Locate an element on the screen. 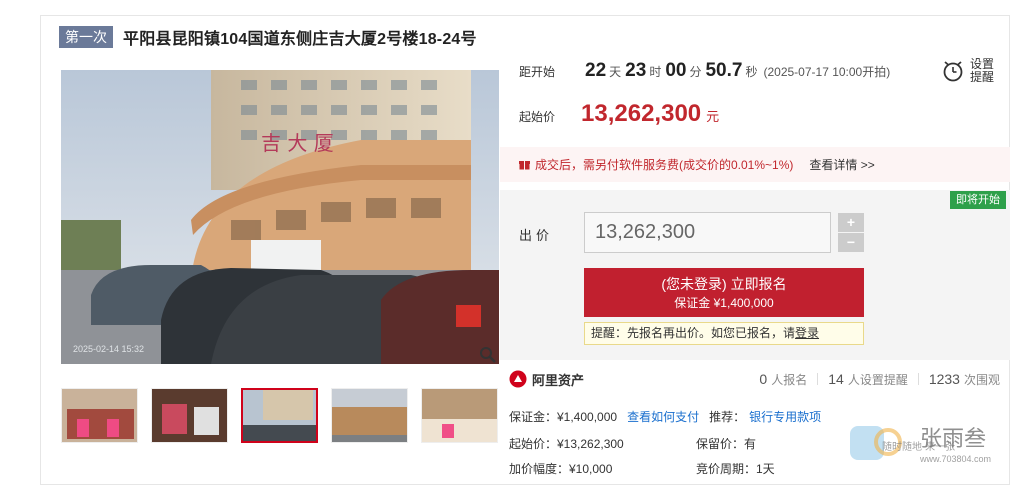 Image resolution: width=1019 pixels, height=485 pixels. watermark-slogan: 随时随地 来一张 is located at coordinates (918, 446).